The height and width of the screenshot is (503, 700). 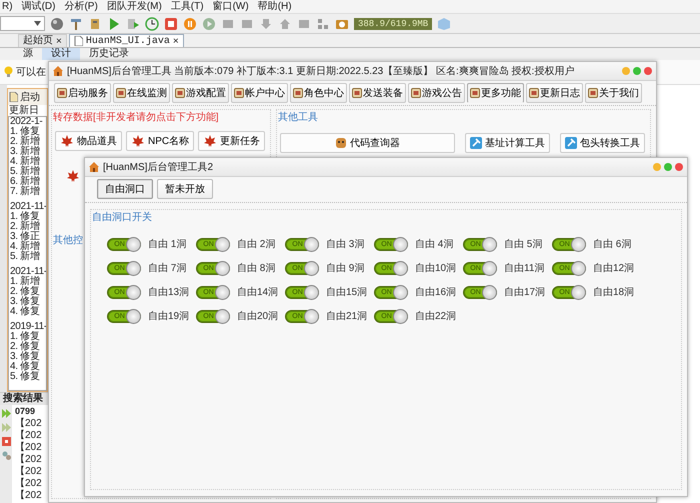 I want to click on tab: 暂未开放, so click(x=185, y=189).